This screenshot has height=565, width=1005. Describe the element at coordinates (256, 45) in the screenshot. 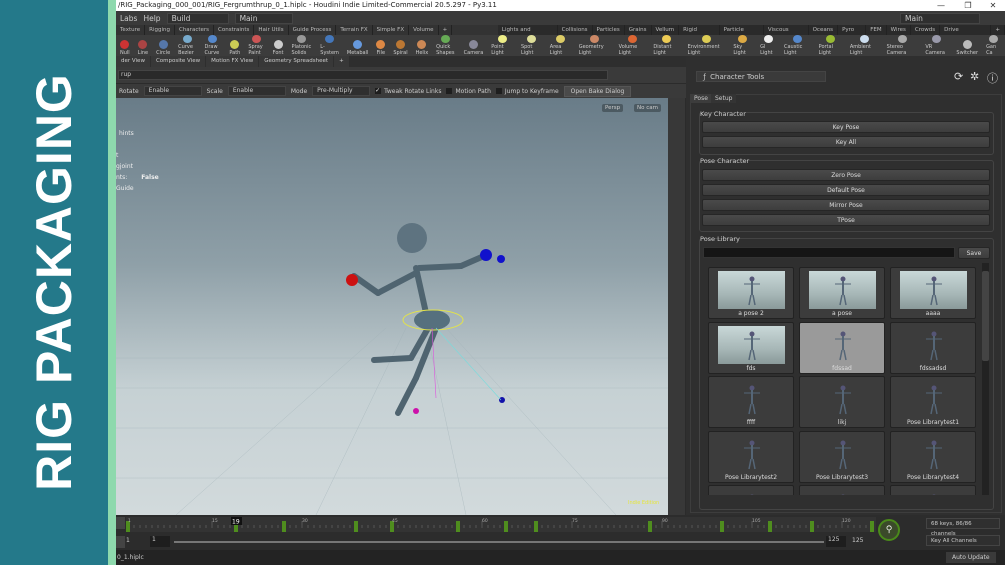

I see `shelf-tool: Spray Paint` at that location.